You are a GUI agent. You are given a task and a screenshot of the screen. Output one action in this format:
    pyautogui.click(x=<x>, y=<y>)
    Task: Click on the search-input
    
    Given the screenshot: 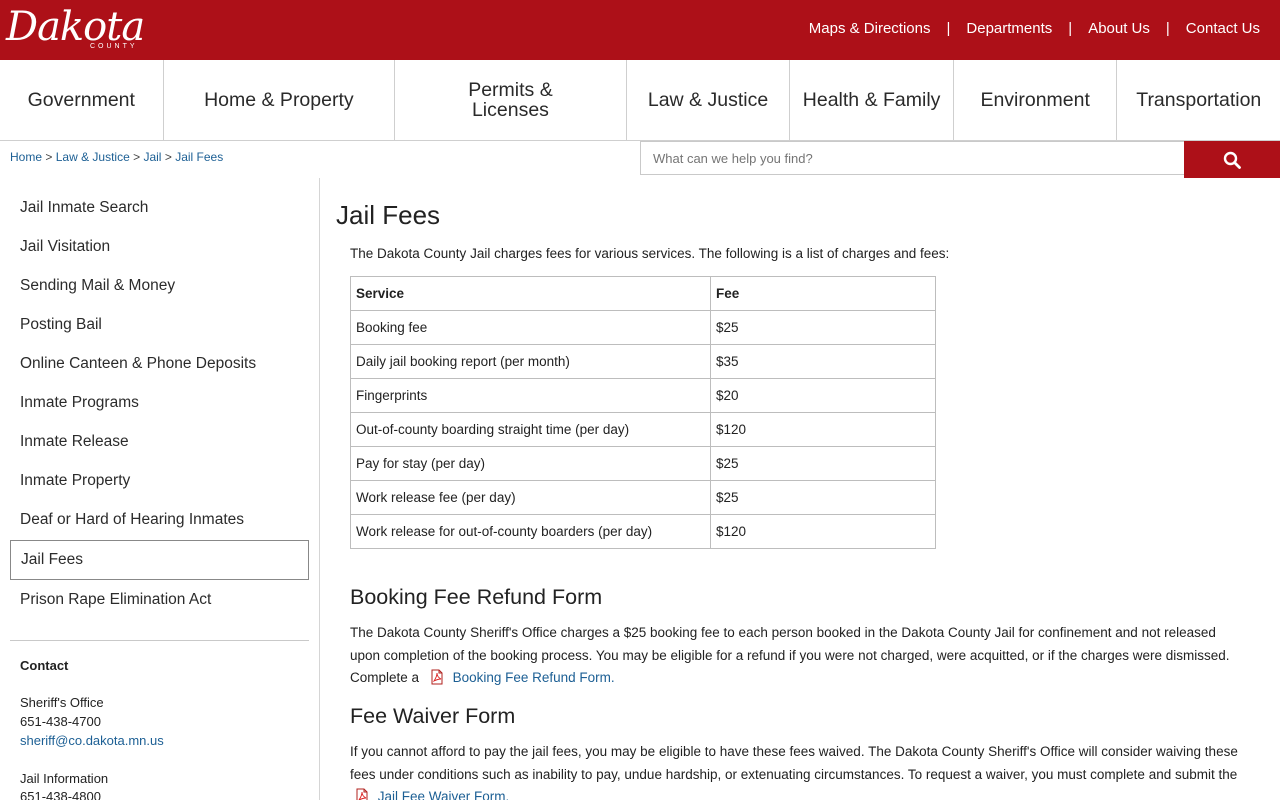 What is the action you would take?
    pyautogui.click(x=912, y=158)
    